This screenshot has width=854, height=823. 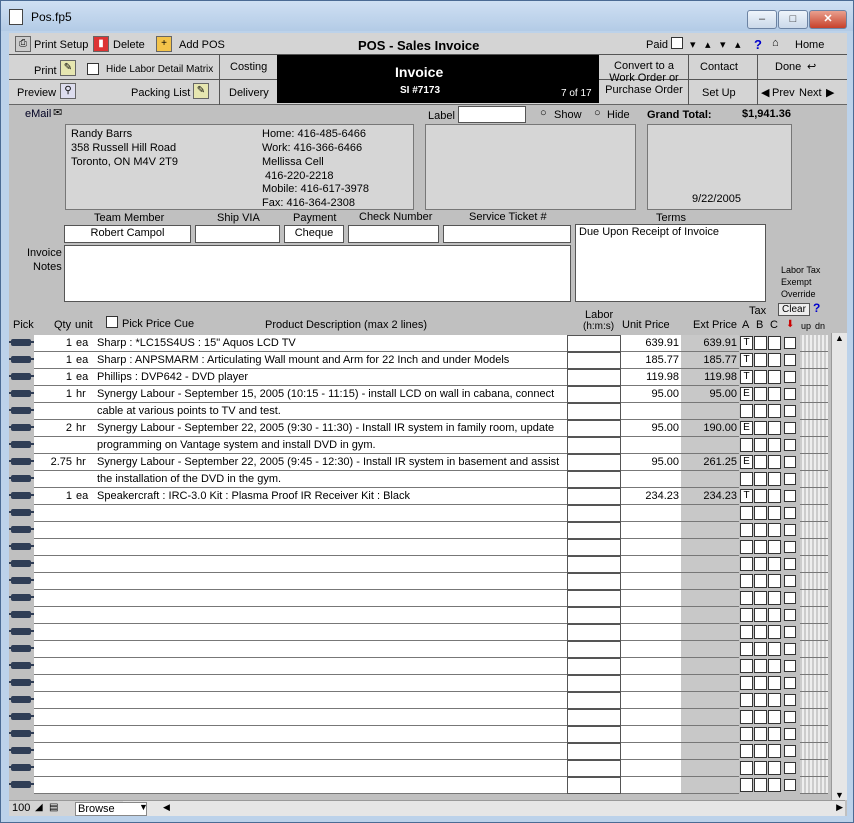 I want to click on next-button: Next, so click(x=810, y=93).